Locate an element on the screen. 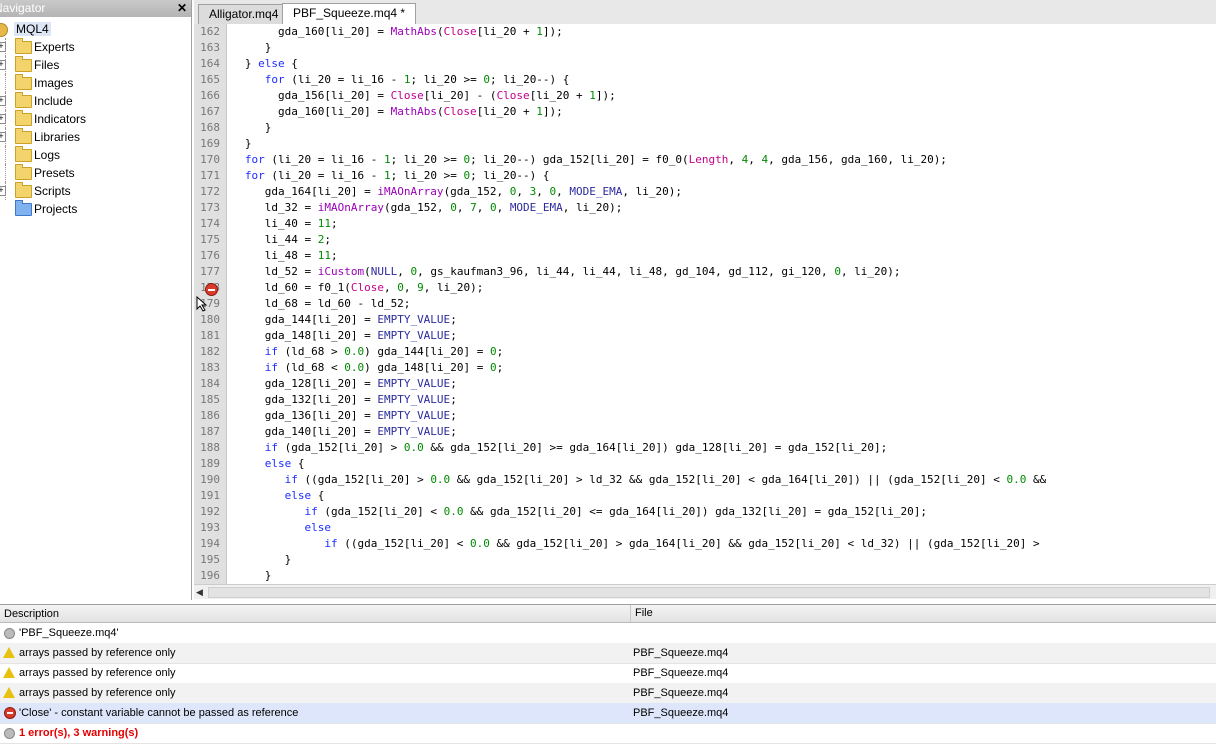 This screenshot has width=1216, height=755. horizontal-scrollbar: ◀ is located at coordinates (705, 591).